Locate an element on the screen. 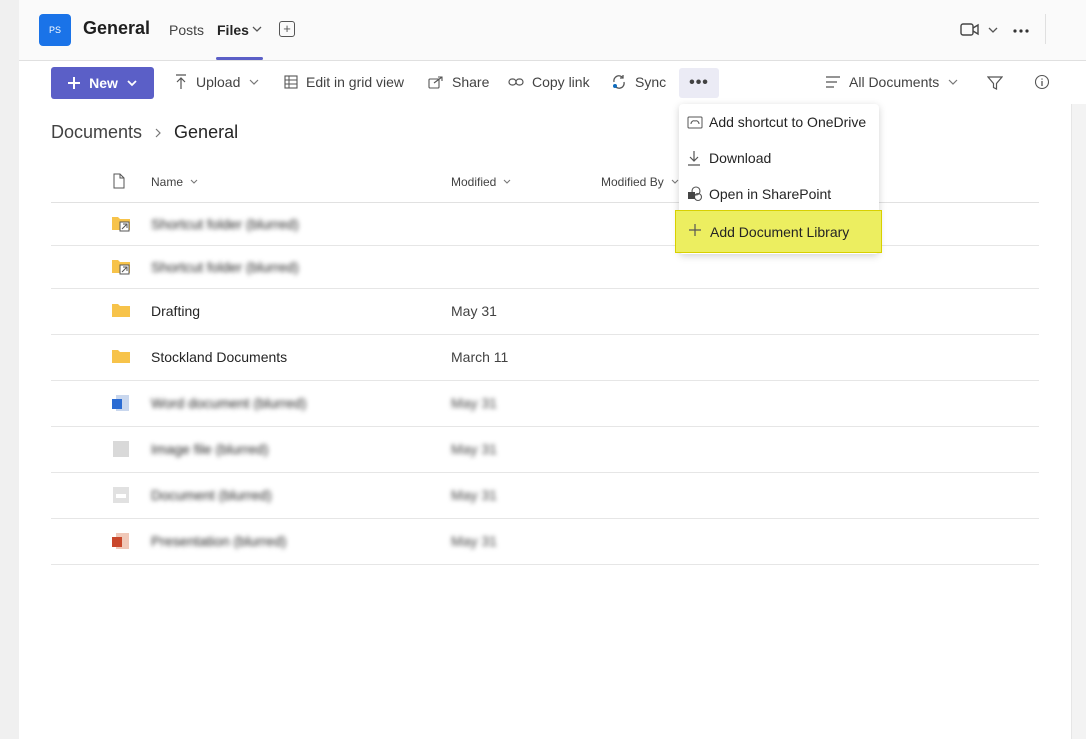 The width and height of the screenshot is (1086, 739). filter-icon is located at coordinates (995, 83).